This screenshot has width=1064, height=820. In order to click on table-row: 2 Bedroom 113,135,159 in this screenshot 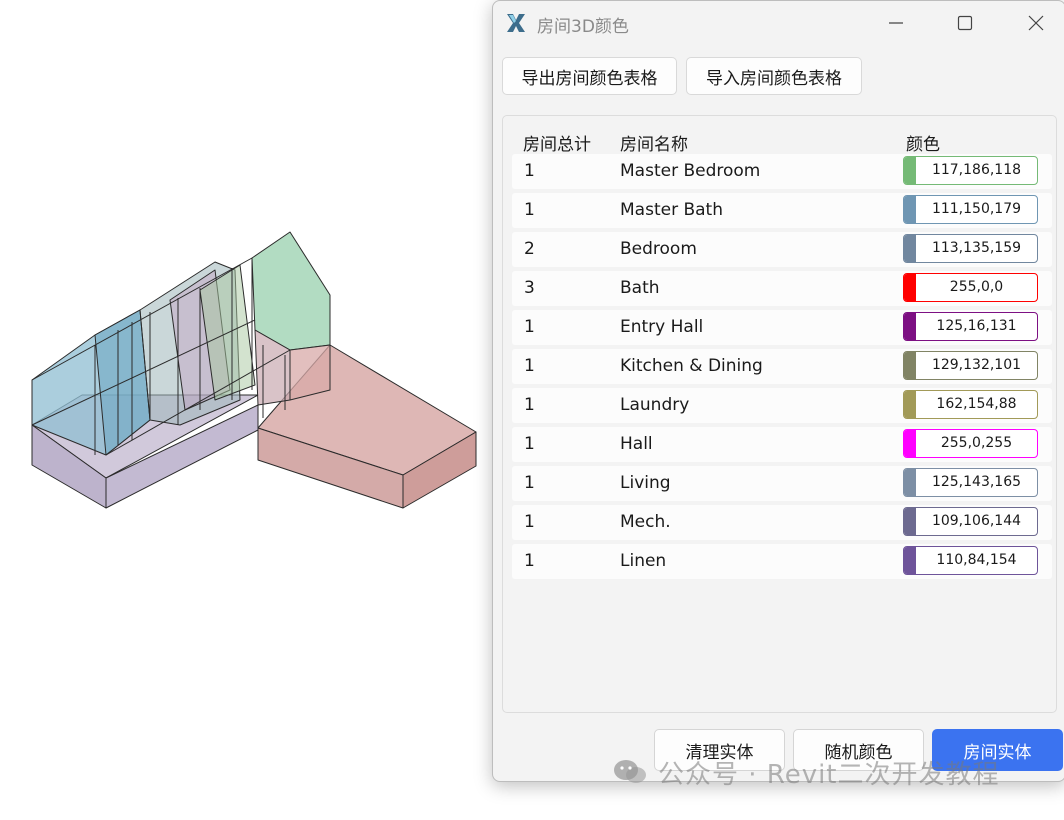, I will do `click(782, 249)`.